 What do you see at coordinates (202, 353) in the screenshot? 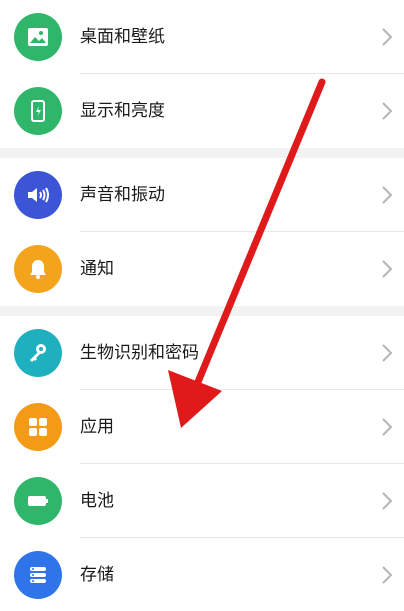
I see `settings-item-biometrics-password: 生物识别和密码` at bounding box center [202, 353].